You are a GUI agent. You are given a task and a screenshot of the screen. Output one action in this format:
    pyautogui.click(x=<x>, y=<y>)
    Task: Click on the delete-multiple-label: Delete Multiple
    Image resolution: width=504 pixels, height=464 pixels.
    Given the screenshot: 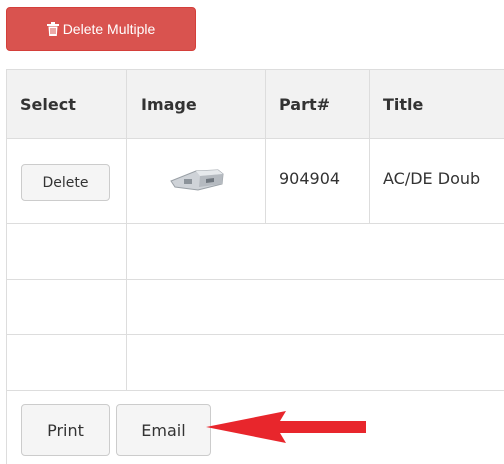 What is the action you would take?
    pyautogui.click(x=109, y=29)
    